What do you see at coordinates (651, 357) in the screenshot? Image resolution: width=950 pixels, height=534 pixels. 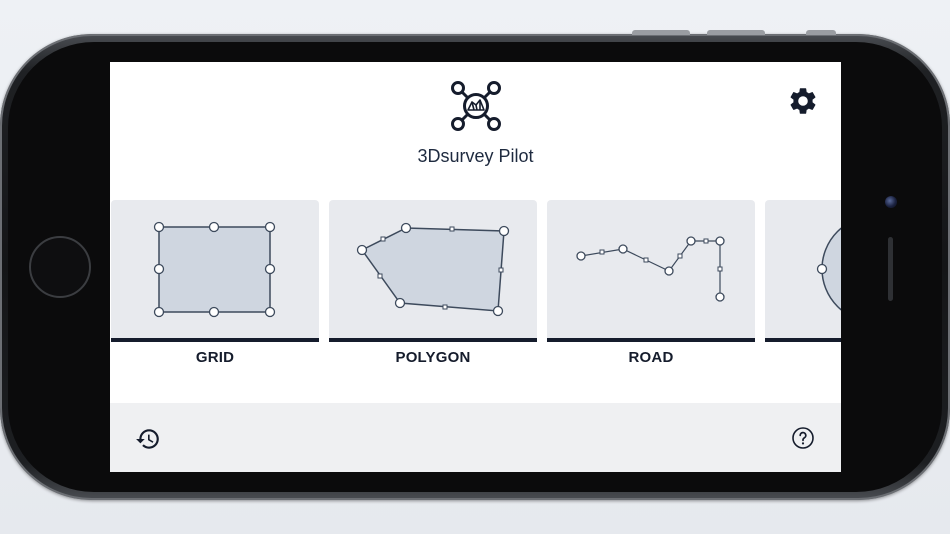 I see `mode-label-road: ROAD` at bounding box center [651, 357].